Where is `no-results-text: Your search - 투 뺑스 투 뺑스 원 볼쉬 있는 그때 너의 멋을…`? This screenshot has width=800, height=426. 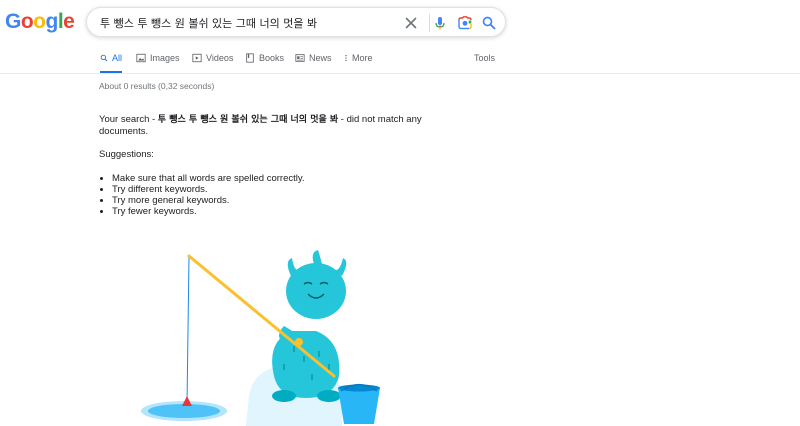 no-results-text: Your search - 투 뺑스 투 뺑스 원 볼쉬 있는 그때 너의 멋을… is located at coordinates (279, 125).